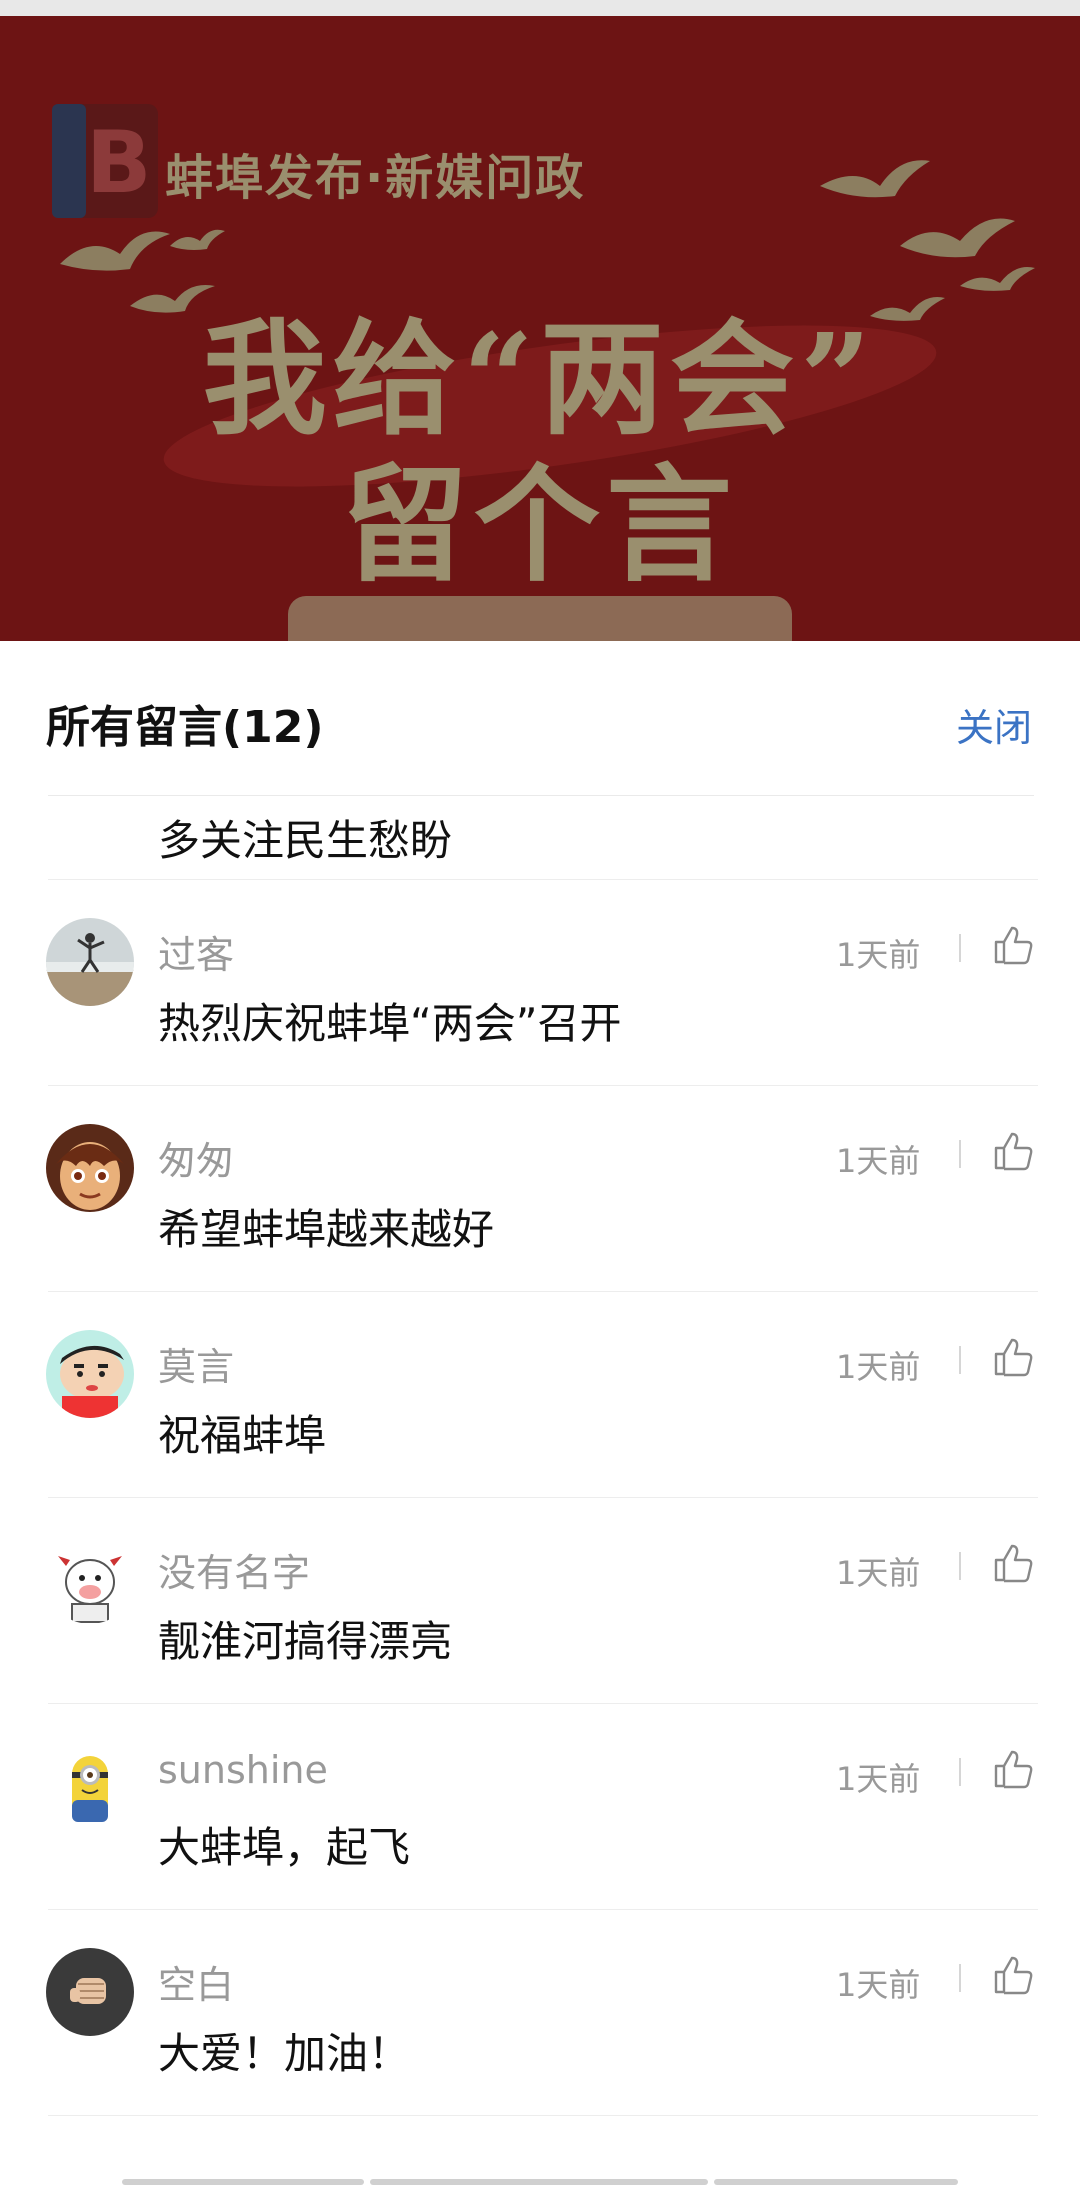 The width and height of the screenshot is (1080, 2190). I want to click on anime-girl-avatar-icon, so click(90, 1168).